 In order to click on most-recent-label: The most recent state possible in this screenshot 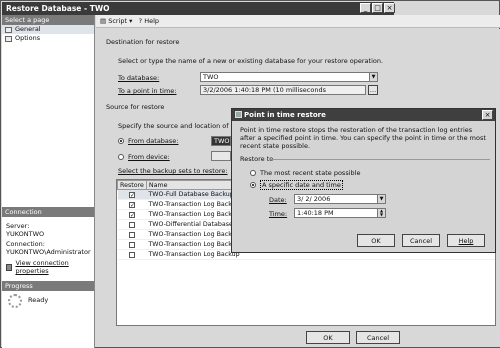, I will do `click(310, 173)`.